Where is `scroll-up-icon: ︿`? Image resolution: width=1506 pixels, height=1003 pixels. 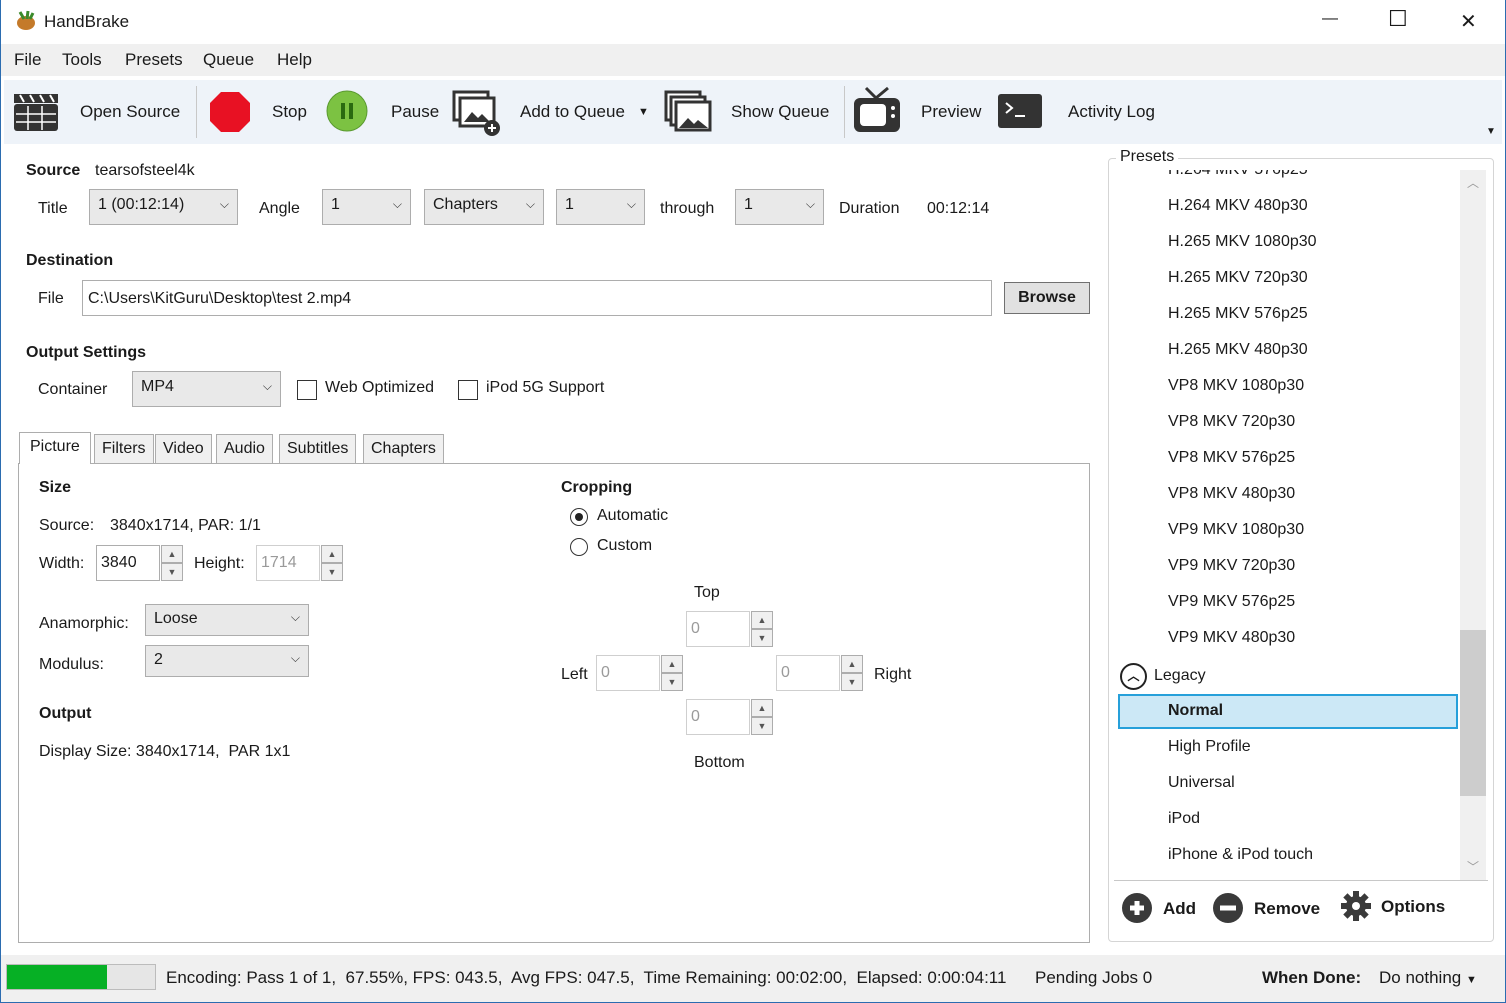 scroll-up-icon: ︿ is located at coordinates (1473, 182).